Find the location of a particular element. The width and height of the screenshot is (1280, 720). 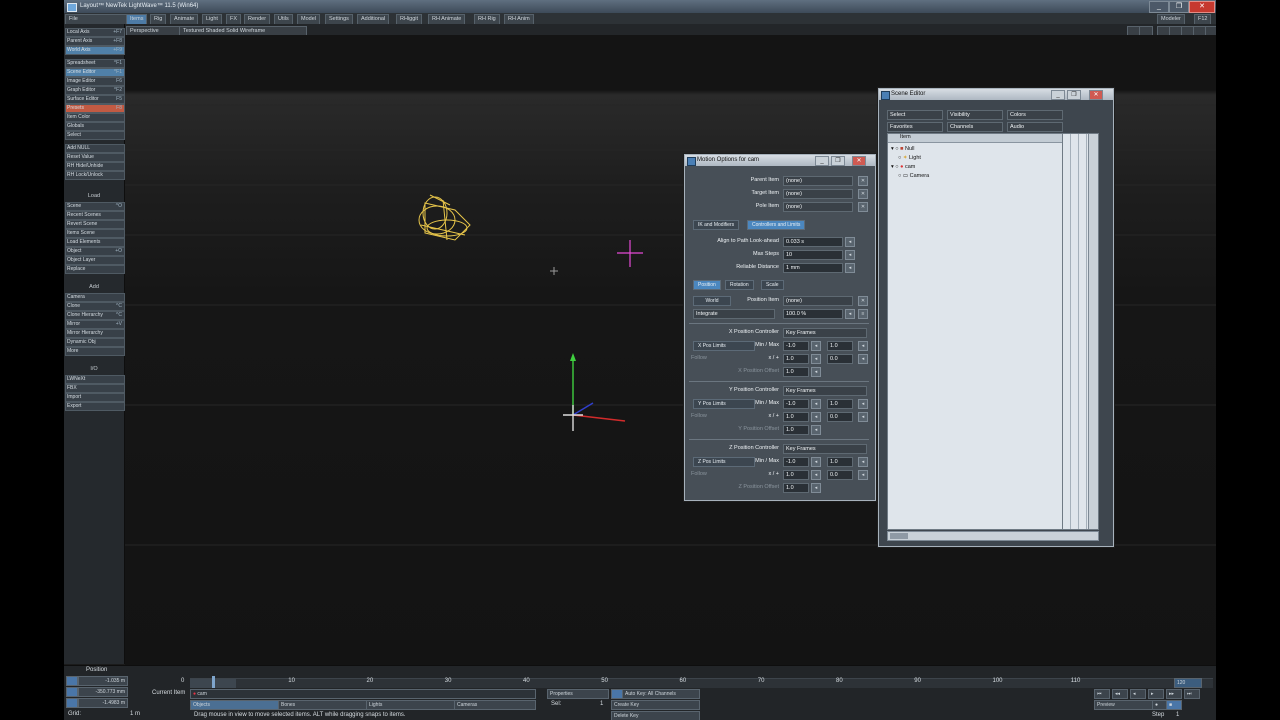

x-scale-input: 1.0 is located at coordinates (796, 372).